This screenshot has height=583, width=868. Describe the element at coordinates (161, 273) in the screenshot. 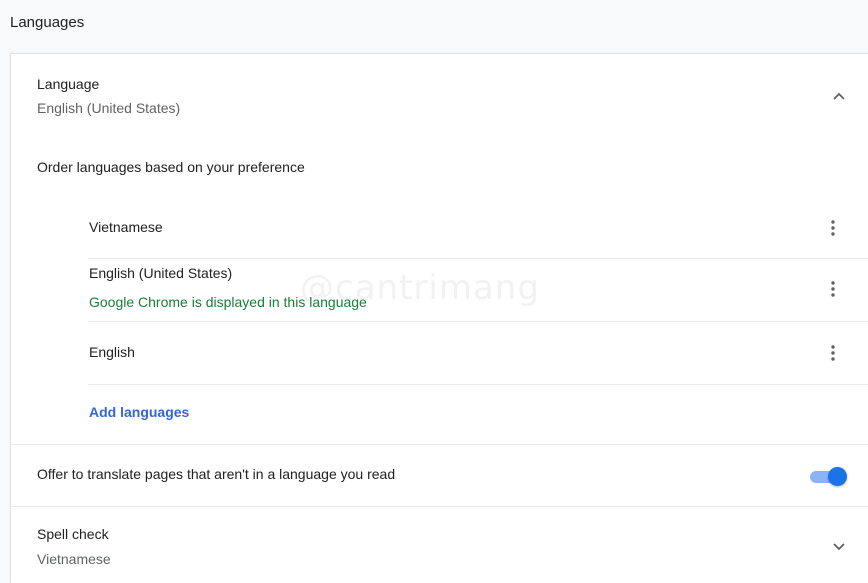

I see `language-name: English (United States)` at that location.